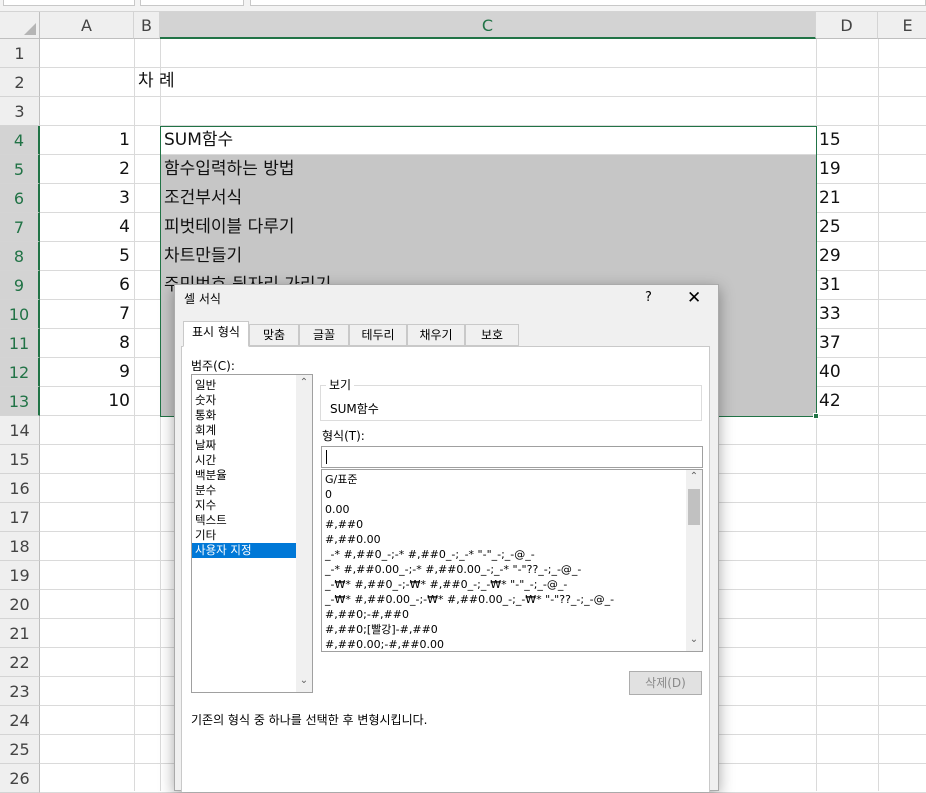 This screenshot has width=926, height=793. I want to click on row-header-15: 15, so click(20, 459).